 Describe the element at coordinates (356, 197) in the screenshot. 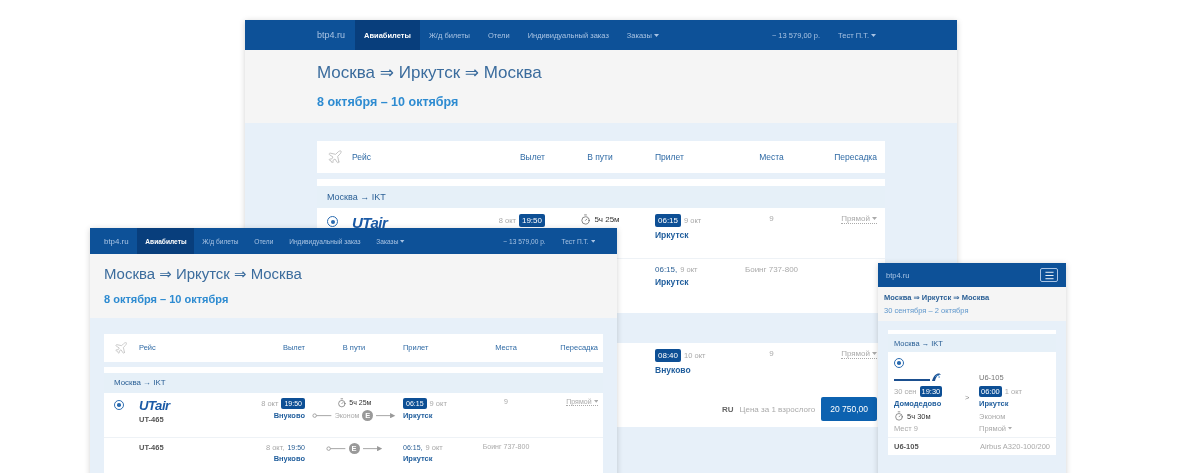

I see `route-group-label: Москва → IKT` at that location.